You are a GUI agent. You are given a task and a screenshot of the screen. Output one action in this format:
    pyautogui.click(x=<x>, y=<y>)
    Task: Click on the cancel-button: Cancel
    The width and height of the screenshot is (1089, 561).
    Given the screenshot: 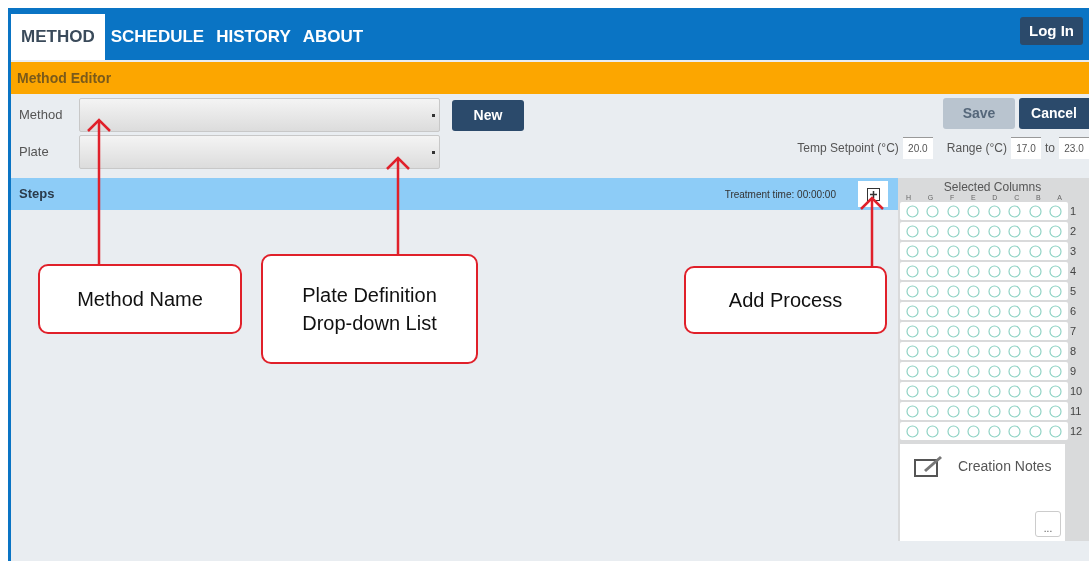 What is the action you would take?
    pyautogui.click(x=1054, y=113)
    